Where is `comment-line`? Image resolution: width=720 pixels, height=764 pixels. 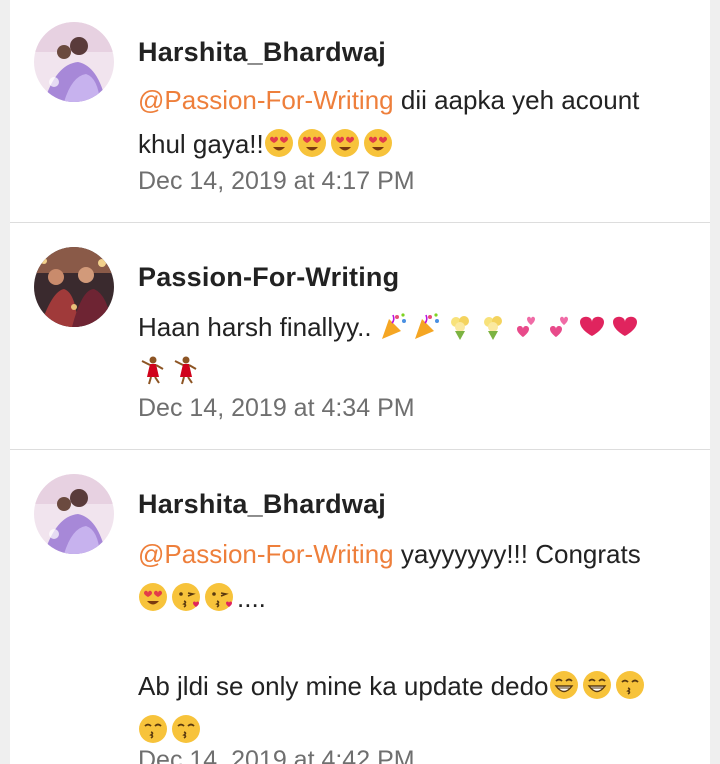
comment-line is located at coordinates (418, 371).